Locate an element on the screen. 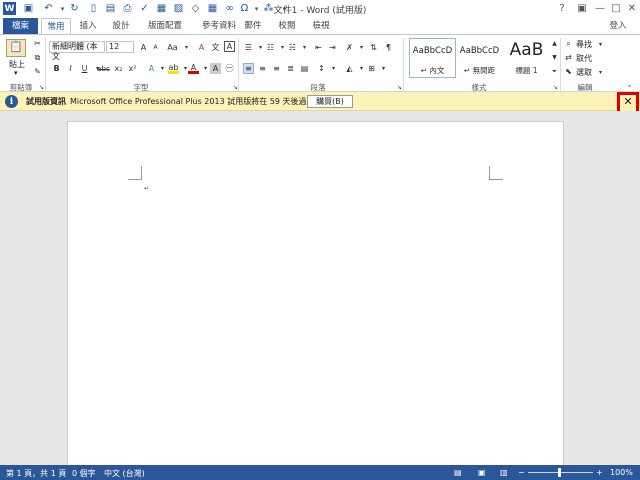 The height and width of the screenshot is (480, 640). character-border-icon: A is located at coordinates (229, 46).